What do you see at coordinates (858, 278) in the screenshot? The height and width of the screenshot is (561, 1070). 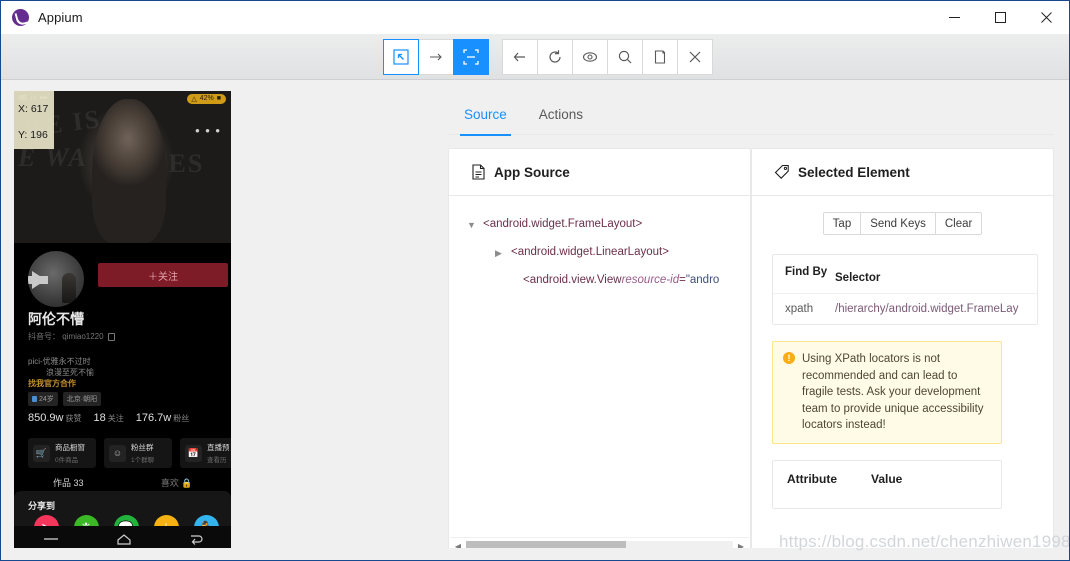 I see `selector-col-selector: Selector` at bounding box center [858, 278].